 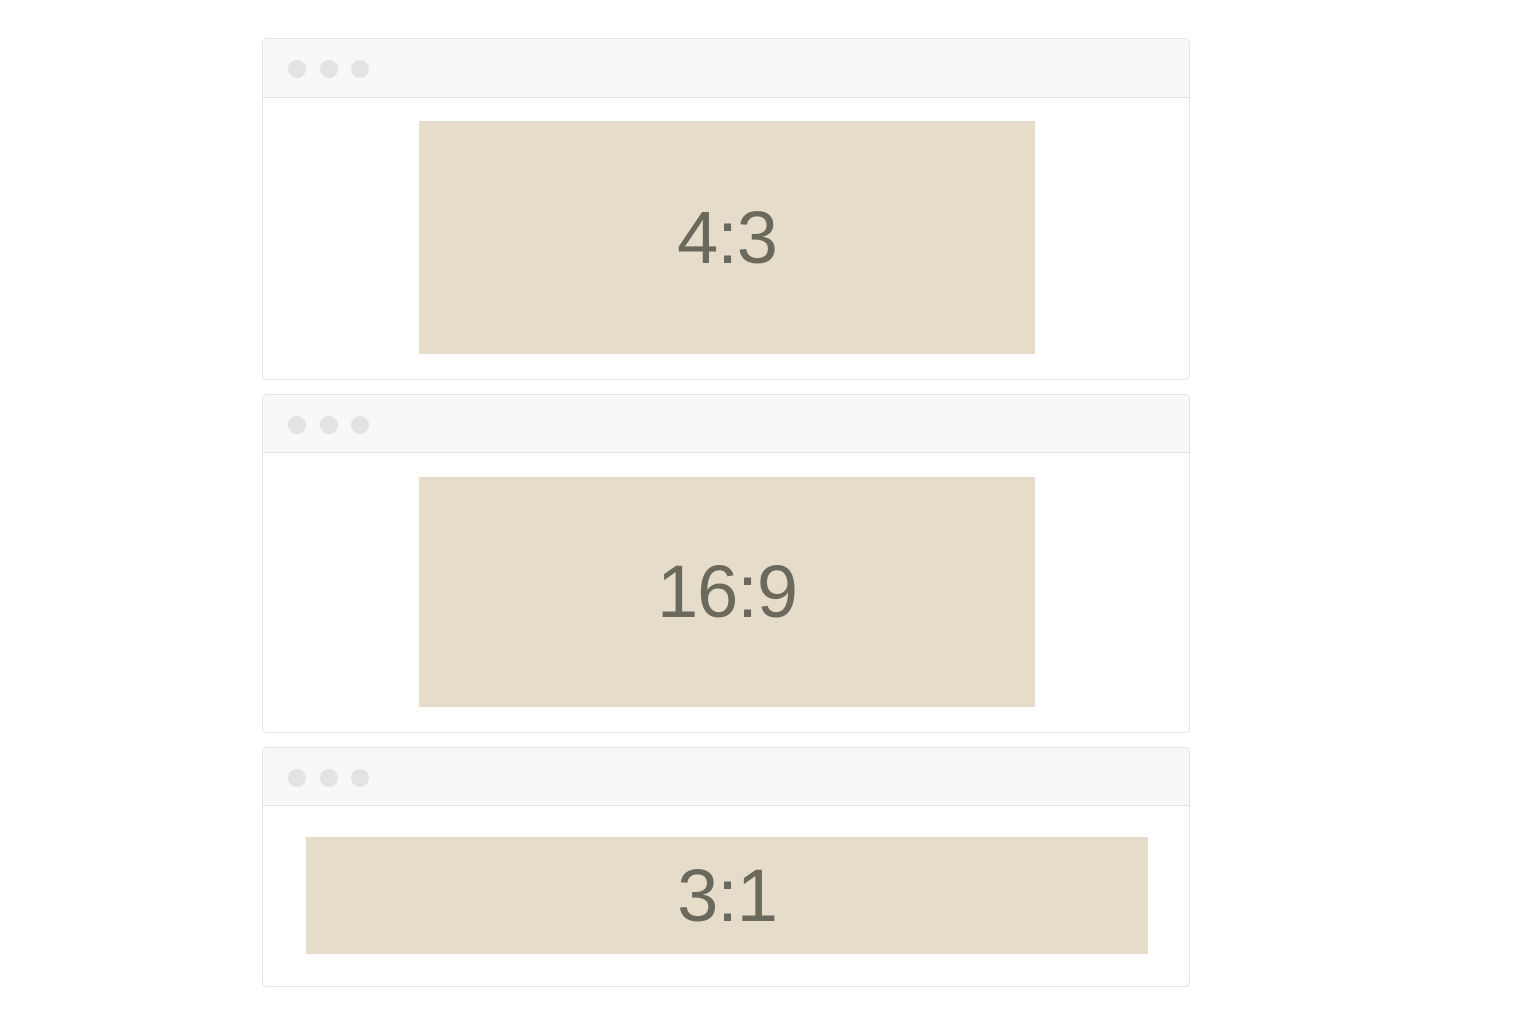 I want to click on browser-window-3-1: 3:1, so click(x=726, y=867).